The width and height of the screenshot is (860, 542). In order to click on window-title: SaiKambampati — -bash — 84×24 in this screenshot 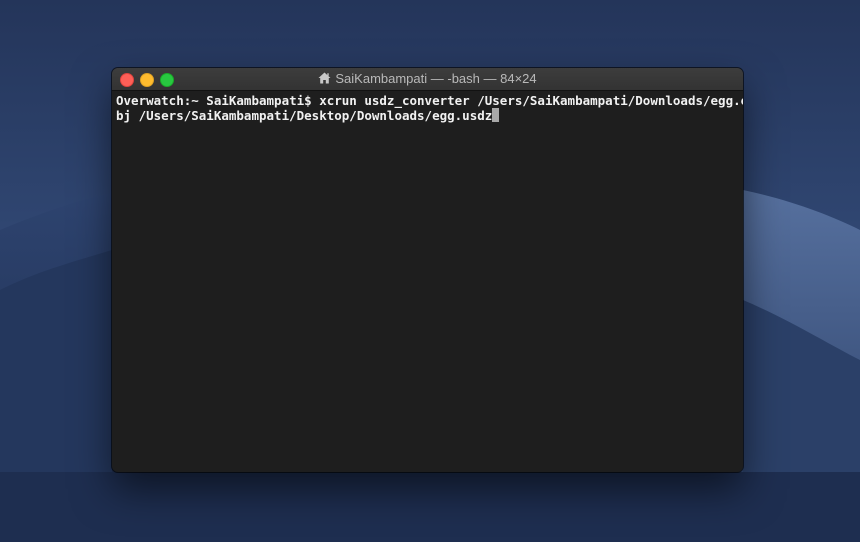, I will do `click(427, 79)`.